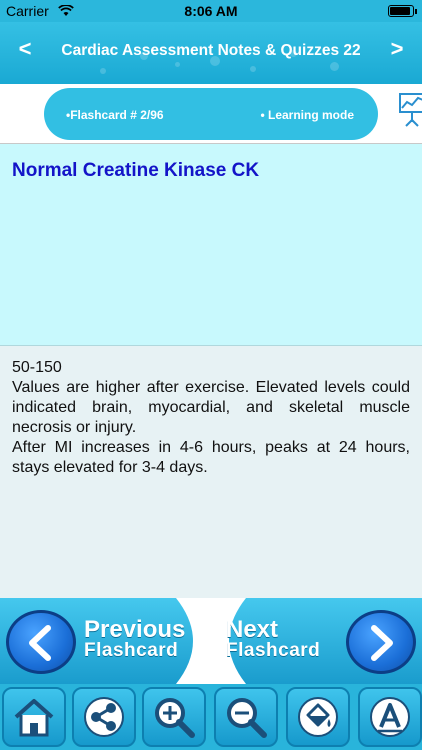 This screenshot has width=422, height=750. What do you see at coordinates (25, 49) in the screenshot?
I see `previous-chevron-icon: <` at bounding box center [25, 49].